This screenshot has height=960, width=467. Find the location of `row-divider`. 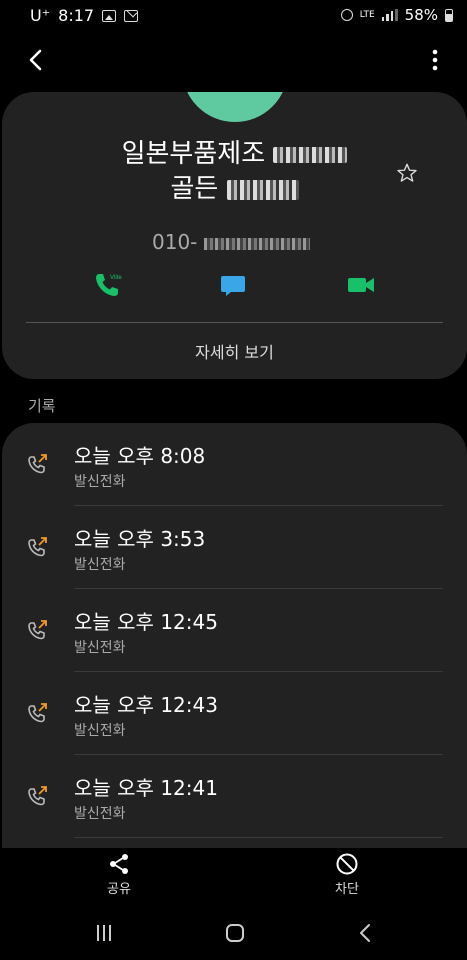

row-divider is located at coordinates (258, 837).